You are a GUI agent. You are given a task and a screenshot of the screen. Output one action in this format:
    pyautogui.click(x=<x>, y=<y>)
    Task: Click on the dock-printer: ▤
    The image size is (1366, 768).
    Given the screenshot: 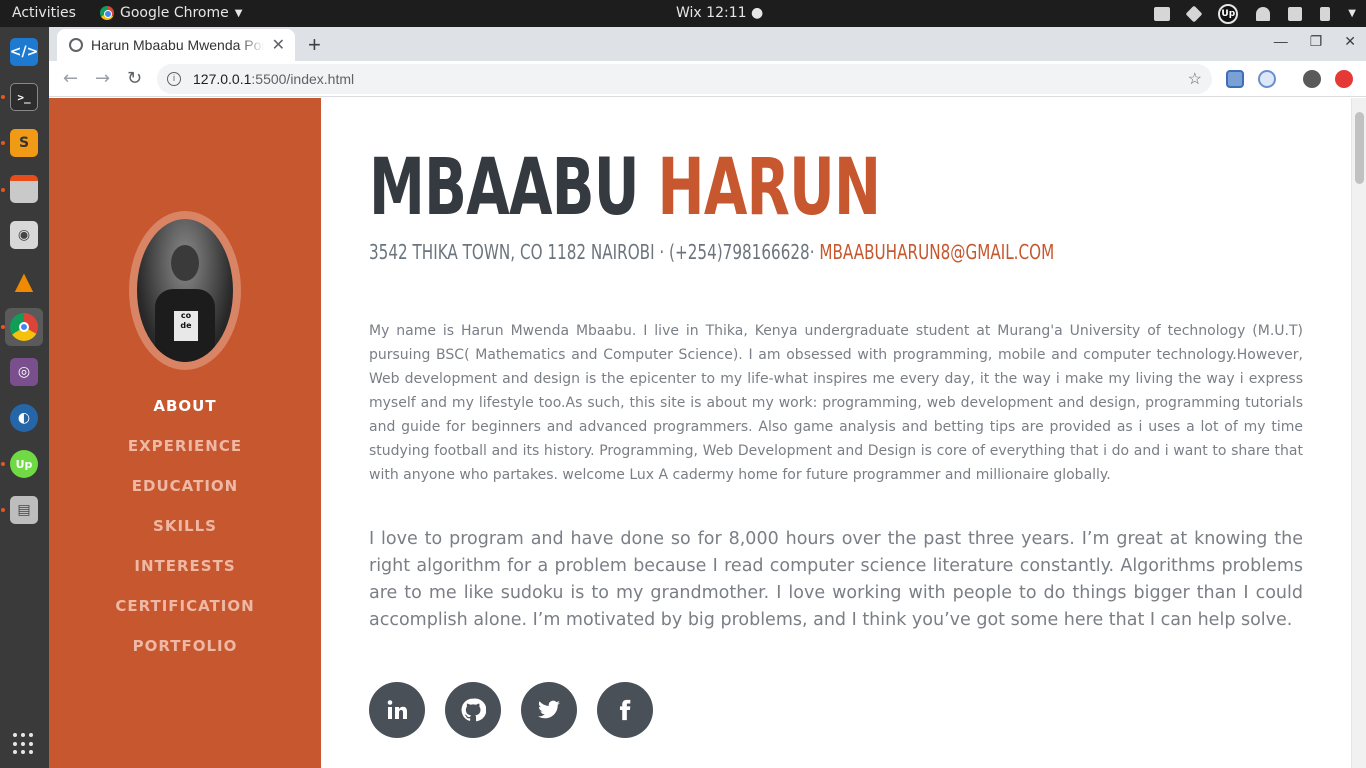 What is the action you would take?
    pyautogui.click(x=24, y=510)
    